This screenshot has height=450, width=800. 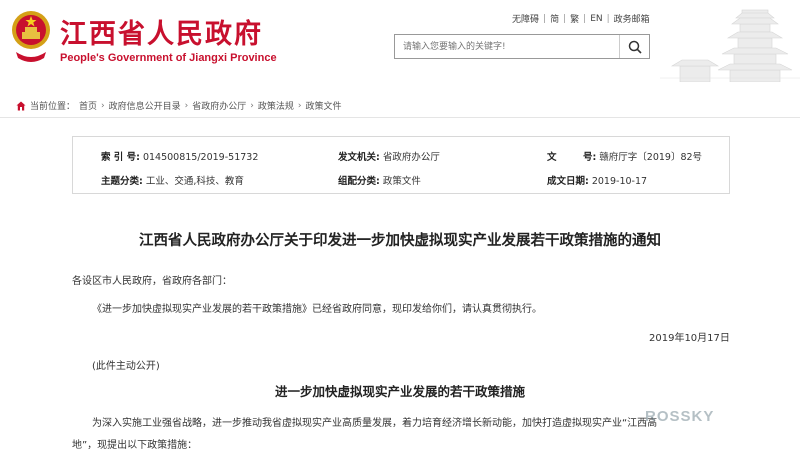 What do you see at coordinates (525, 18) in the screenshot?
I see `nav-accessibility: 无障碍` at bounding box center [525, 18].